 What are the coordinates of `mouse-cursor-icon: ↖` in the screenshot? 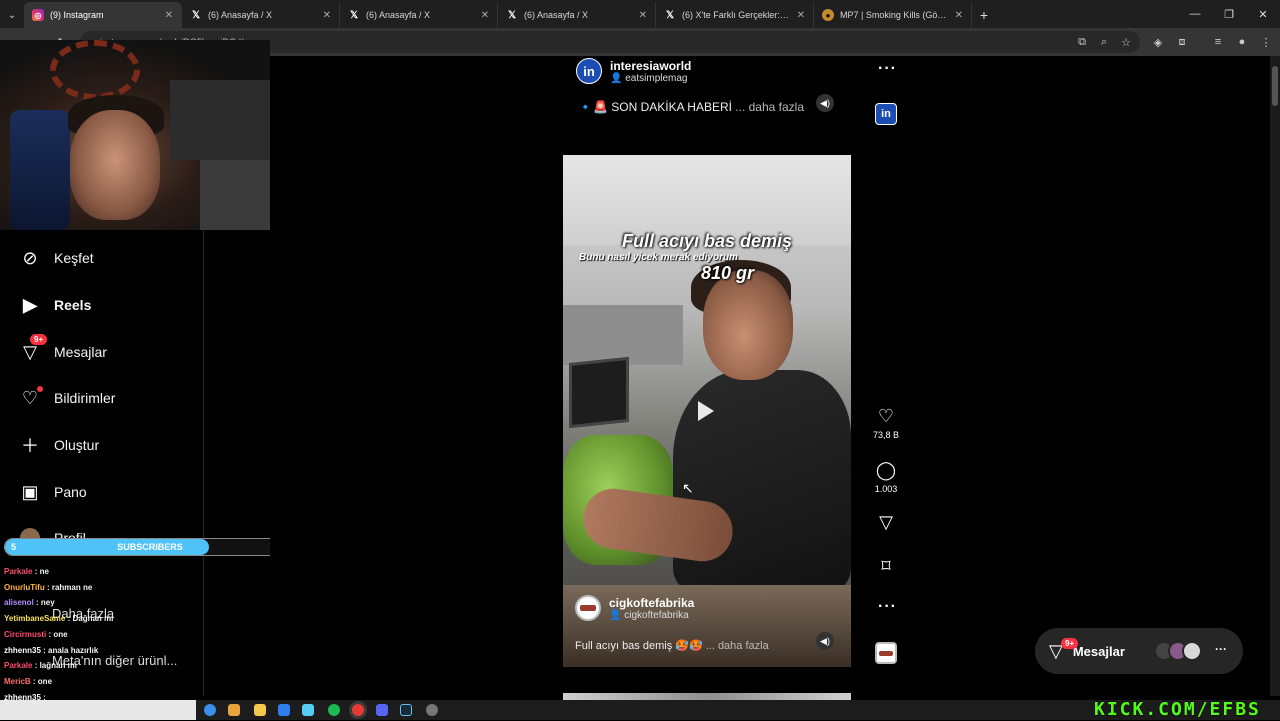 It's located at (688, 488).